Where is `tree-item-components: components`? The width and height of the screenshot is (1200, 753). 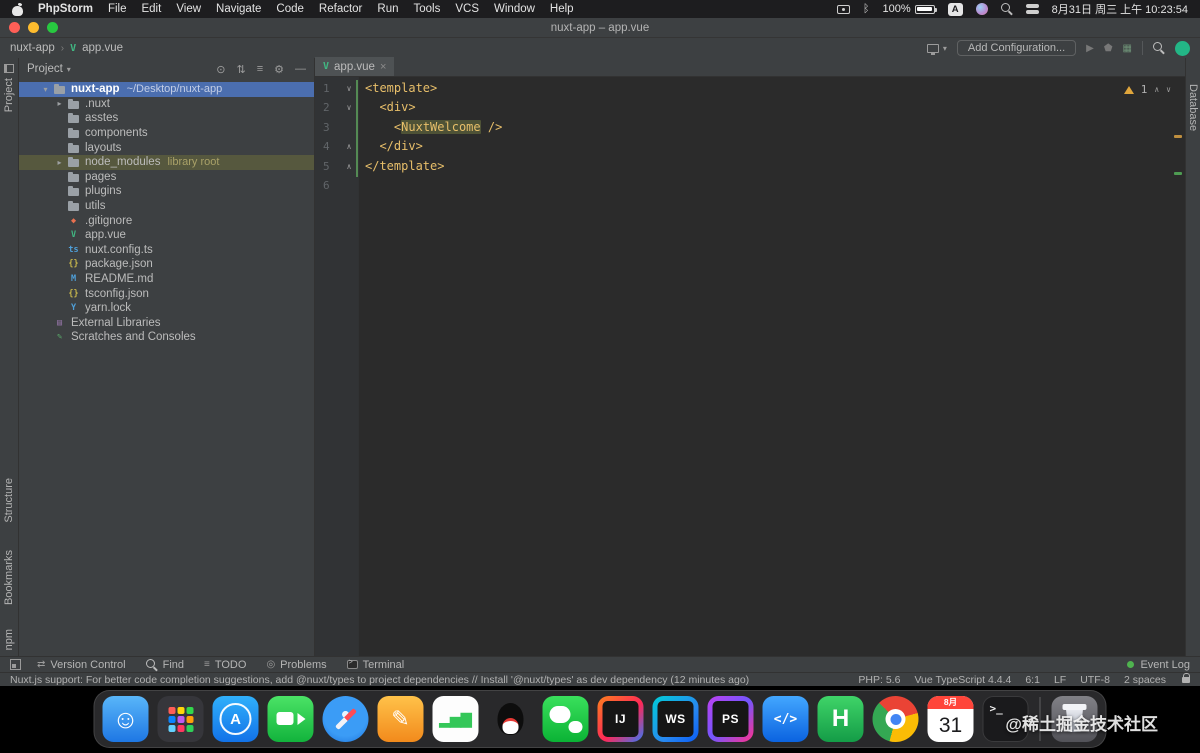 tree-item-components: components is located at coordinates (166, 133).